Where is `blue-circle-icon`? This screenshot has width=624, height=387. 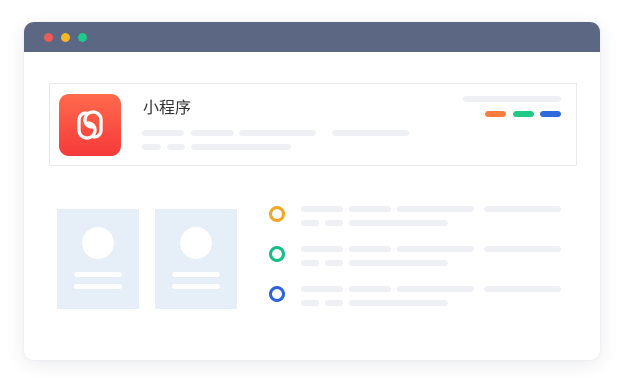
blue-circle-icon is located at coordinates (277, 294).